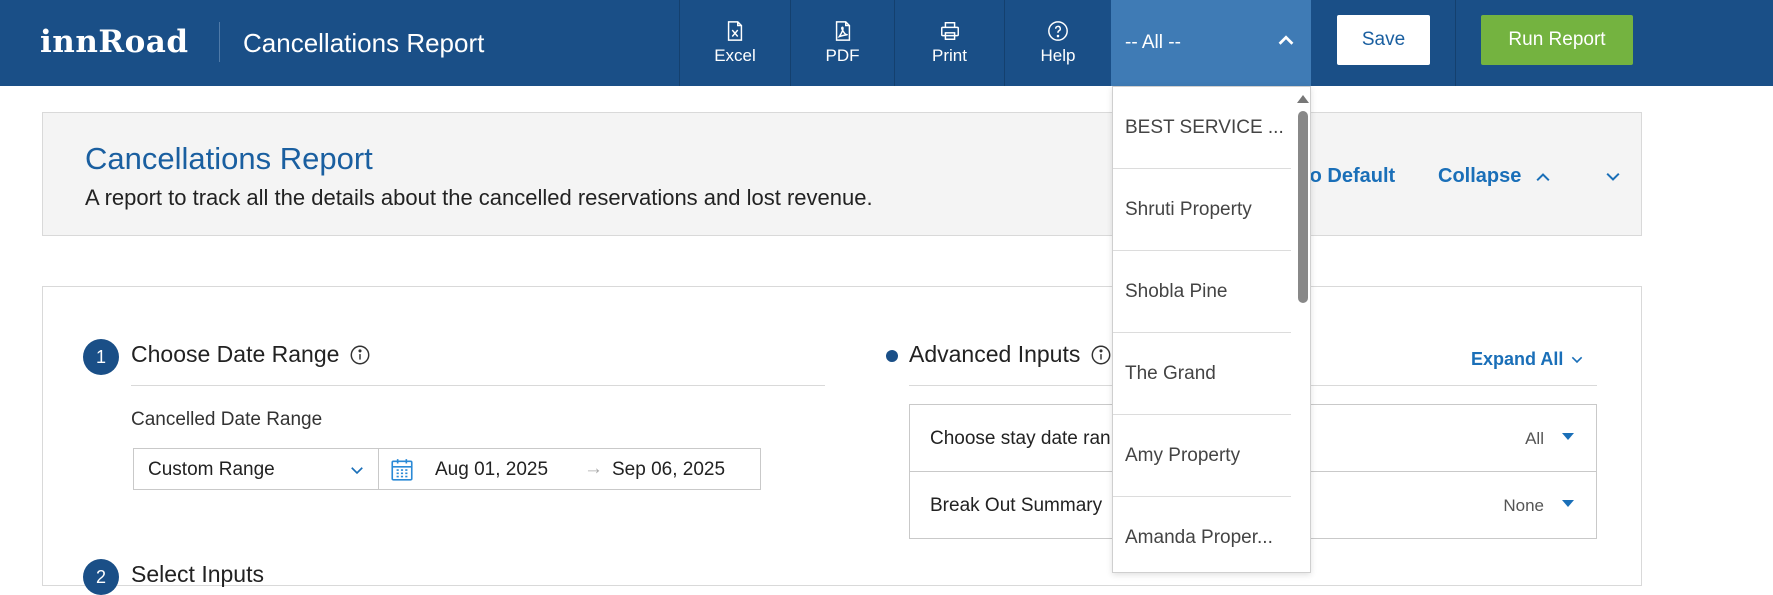 This screenshot has height=595, width=1773. What do you see at coordinates (1016, 505) in the screenshot?
I see `break-out-summary-label: Break Out Summary` at bounding box center [1016, 505].